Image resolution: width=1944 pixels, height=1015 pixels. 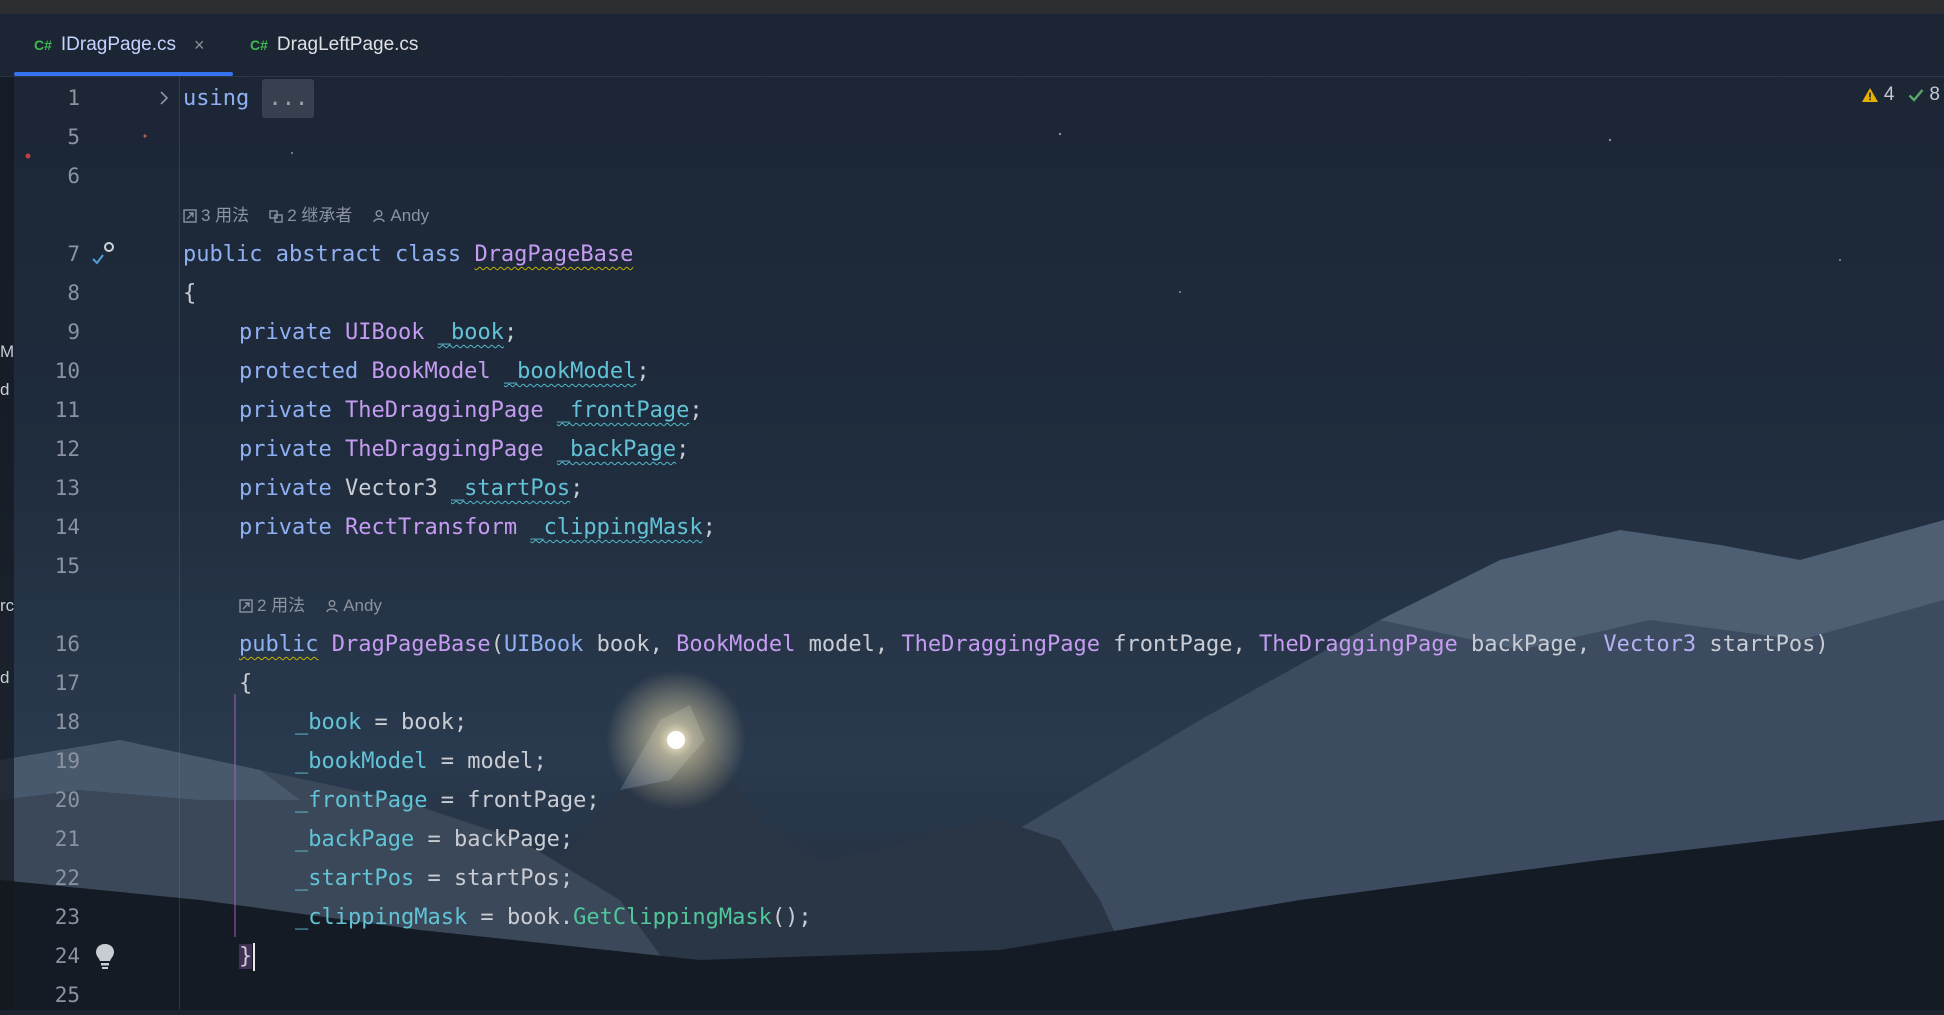 I want to click on warnings-indicator: 4, so click(x=1877, y=95).